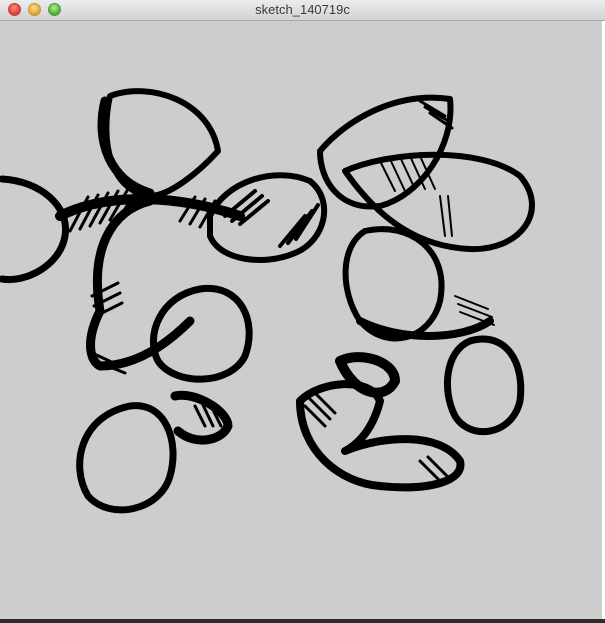 The image size is (605, 623). I want to click on stroke-loop-left-edge, so click(35, 229).